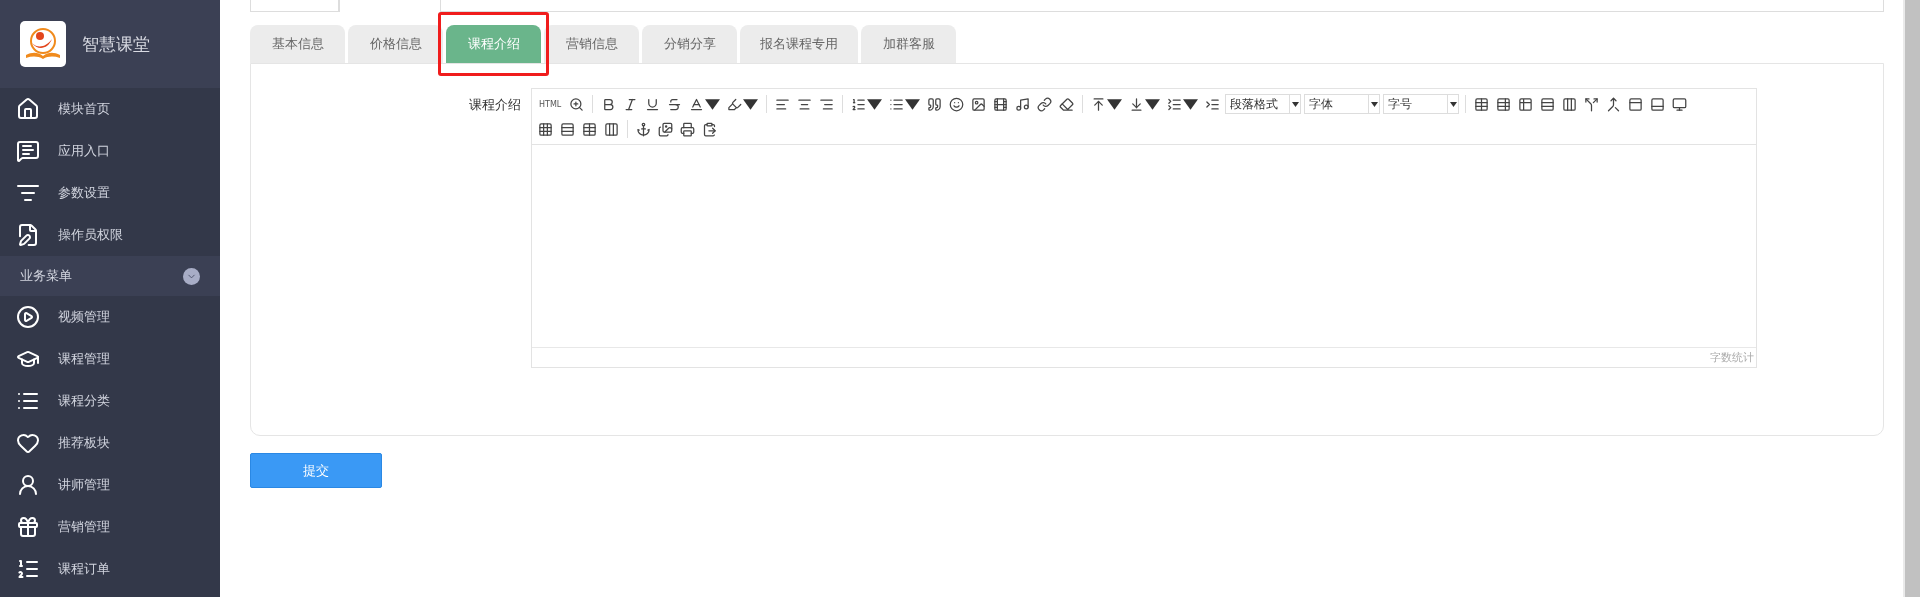 The height and width of the screenshot is (597, 1920). I want to click on menu-item: 讲师管理, so click(110, 485).